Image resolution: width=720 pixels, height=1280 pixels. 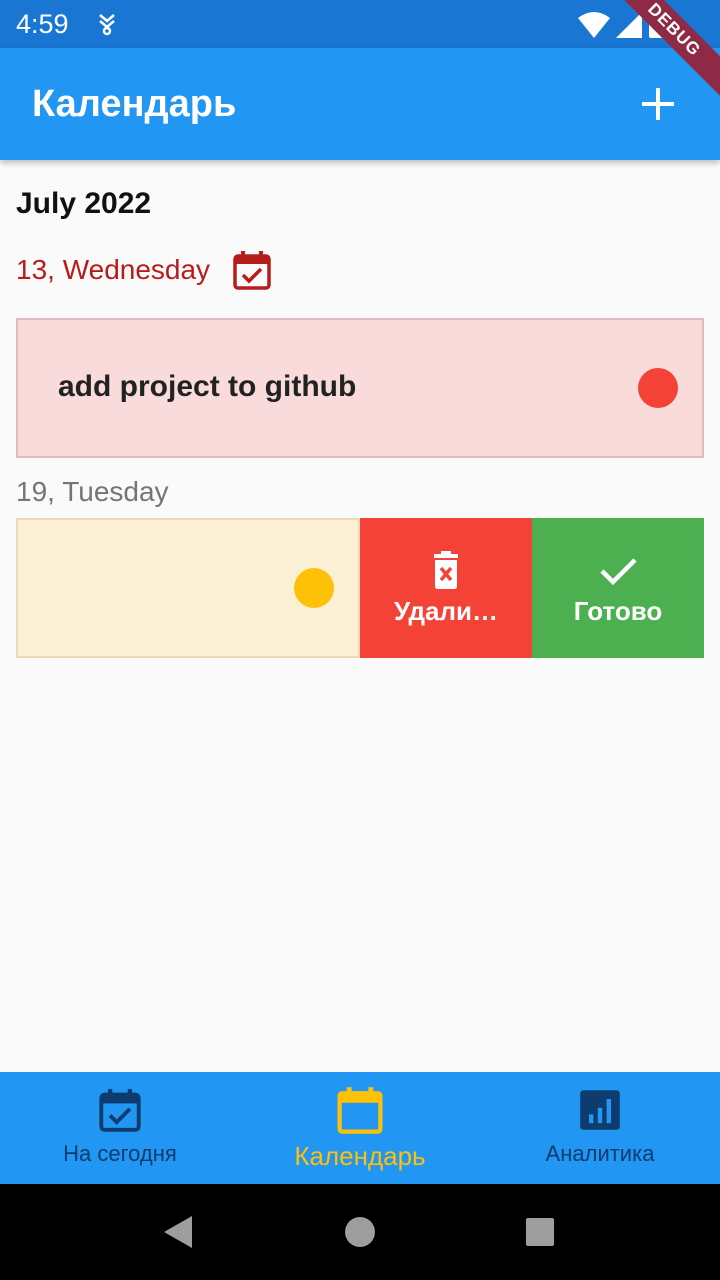 What do you see at coordinates (540, 1232) in the screenshot?
I see `recents-icon` at bounding box center [540, 1232].